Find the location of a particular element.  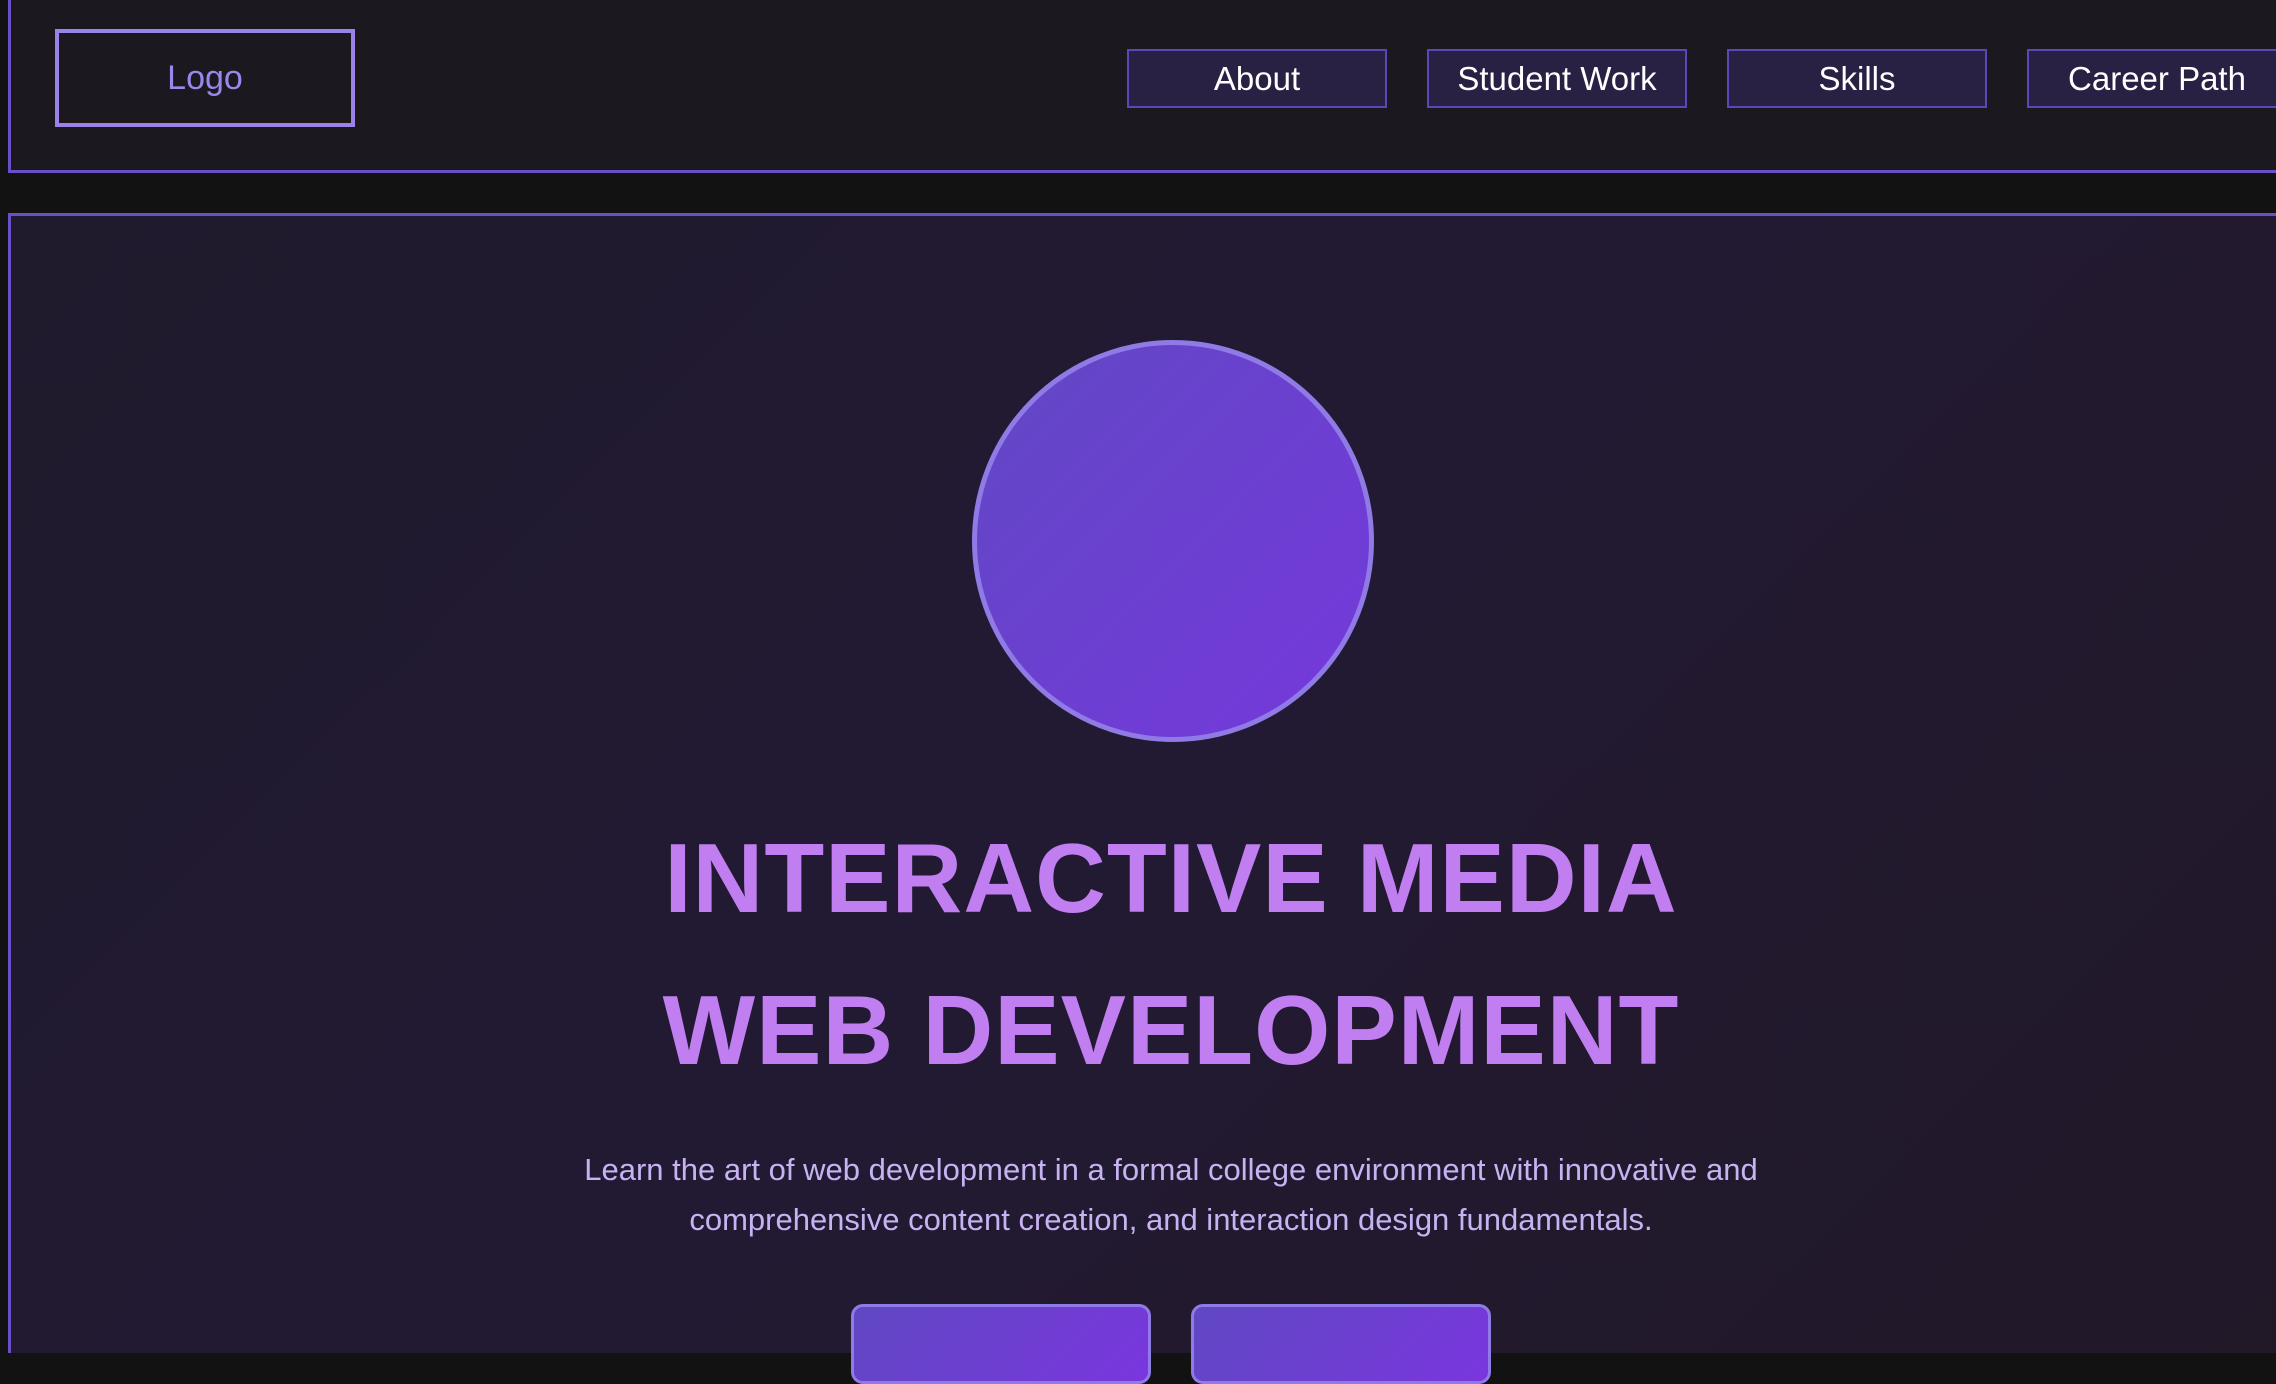

logo-label: Logo is located at coordinates (205, 77).